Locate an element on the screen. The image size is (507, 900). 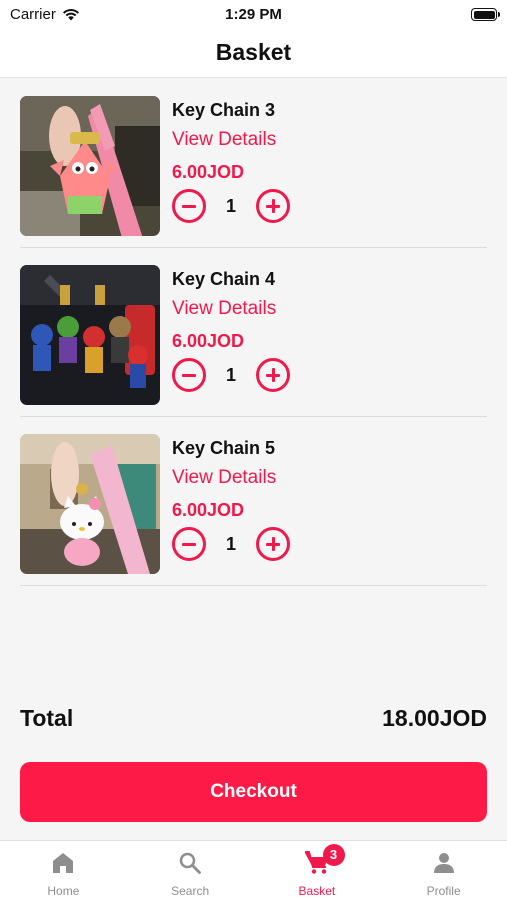
tab-label: Search is located at coordinates (190, 891).